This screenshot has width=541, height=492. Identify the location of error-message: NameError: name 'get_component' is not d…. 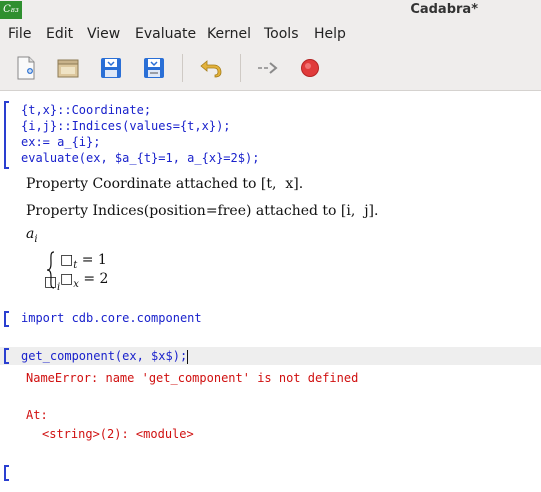
(192, 378).